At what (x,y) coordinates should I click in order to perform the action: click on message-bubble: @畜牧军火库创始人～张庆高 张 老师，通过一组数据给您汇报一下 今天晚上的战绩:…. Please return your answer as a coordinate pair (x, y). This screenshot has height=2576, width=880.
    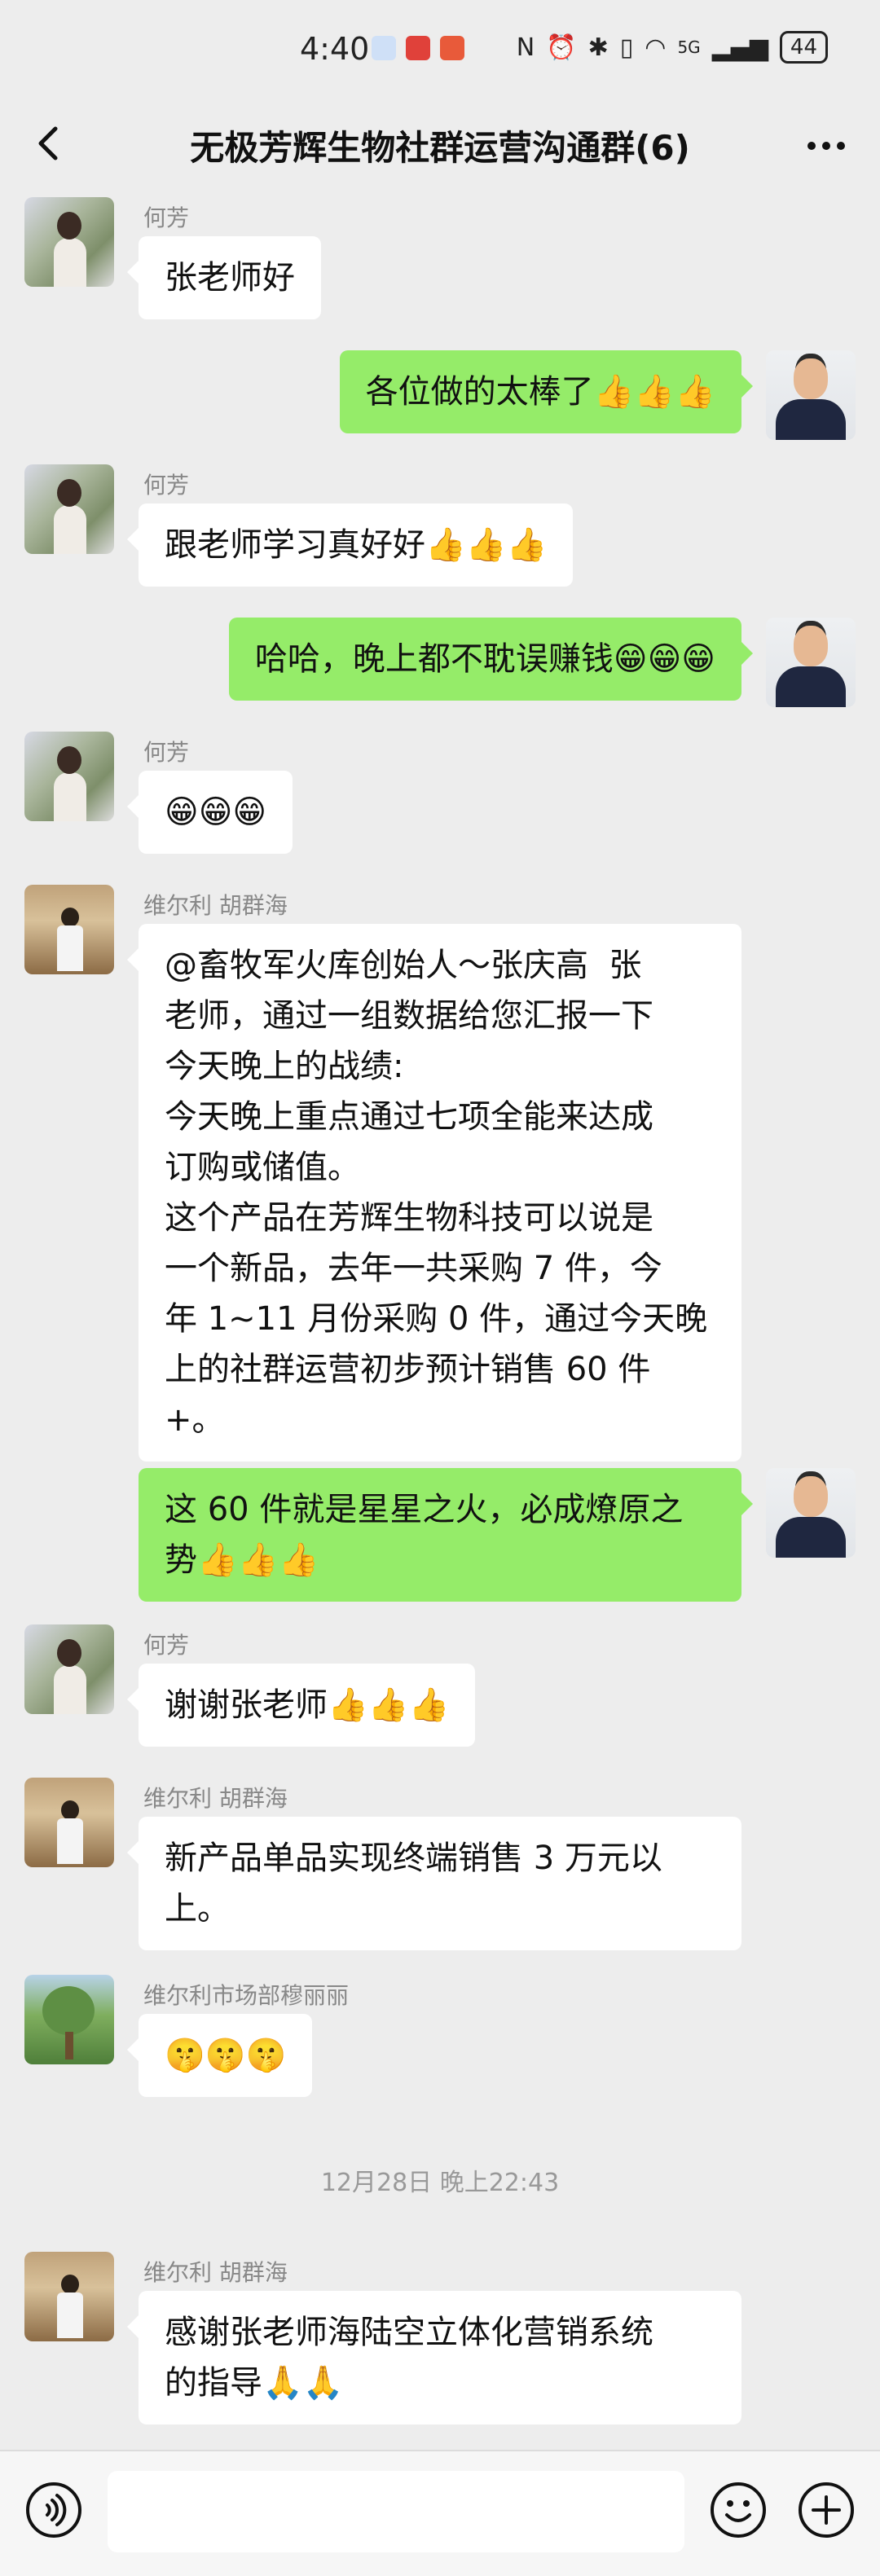
    Looking at the image, I should click on (434, 1193).